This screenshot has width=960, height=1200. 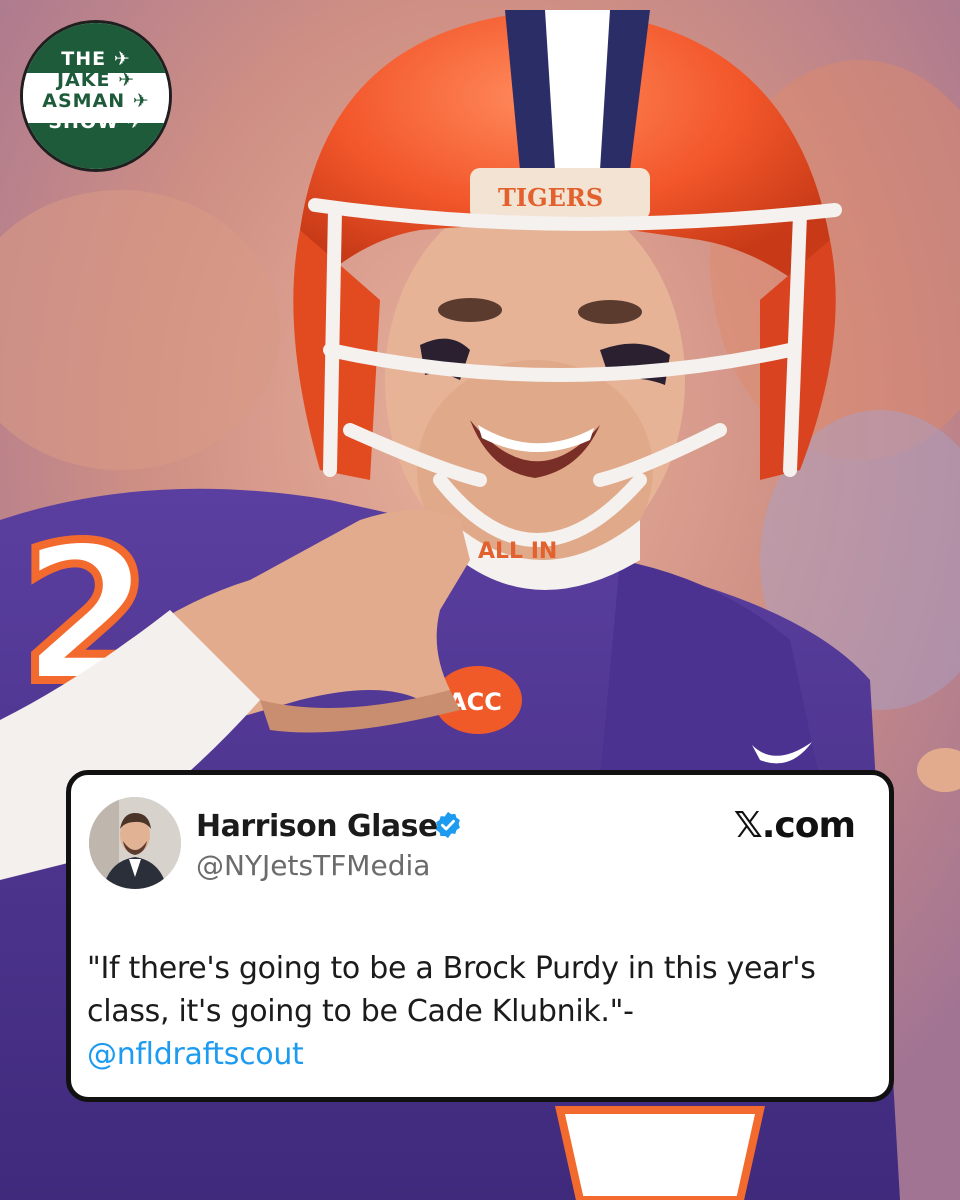 What do you see at coordinates (195, 1054) in the screenshot?
I see `mention-link: @nfldraftscout` at bounding box center [195, 1054].